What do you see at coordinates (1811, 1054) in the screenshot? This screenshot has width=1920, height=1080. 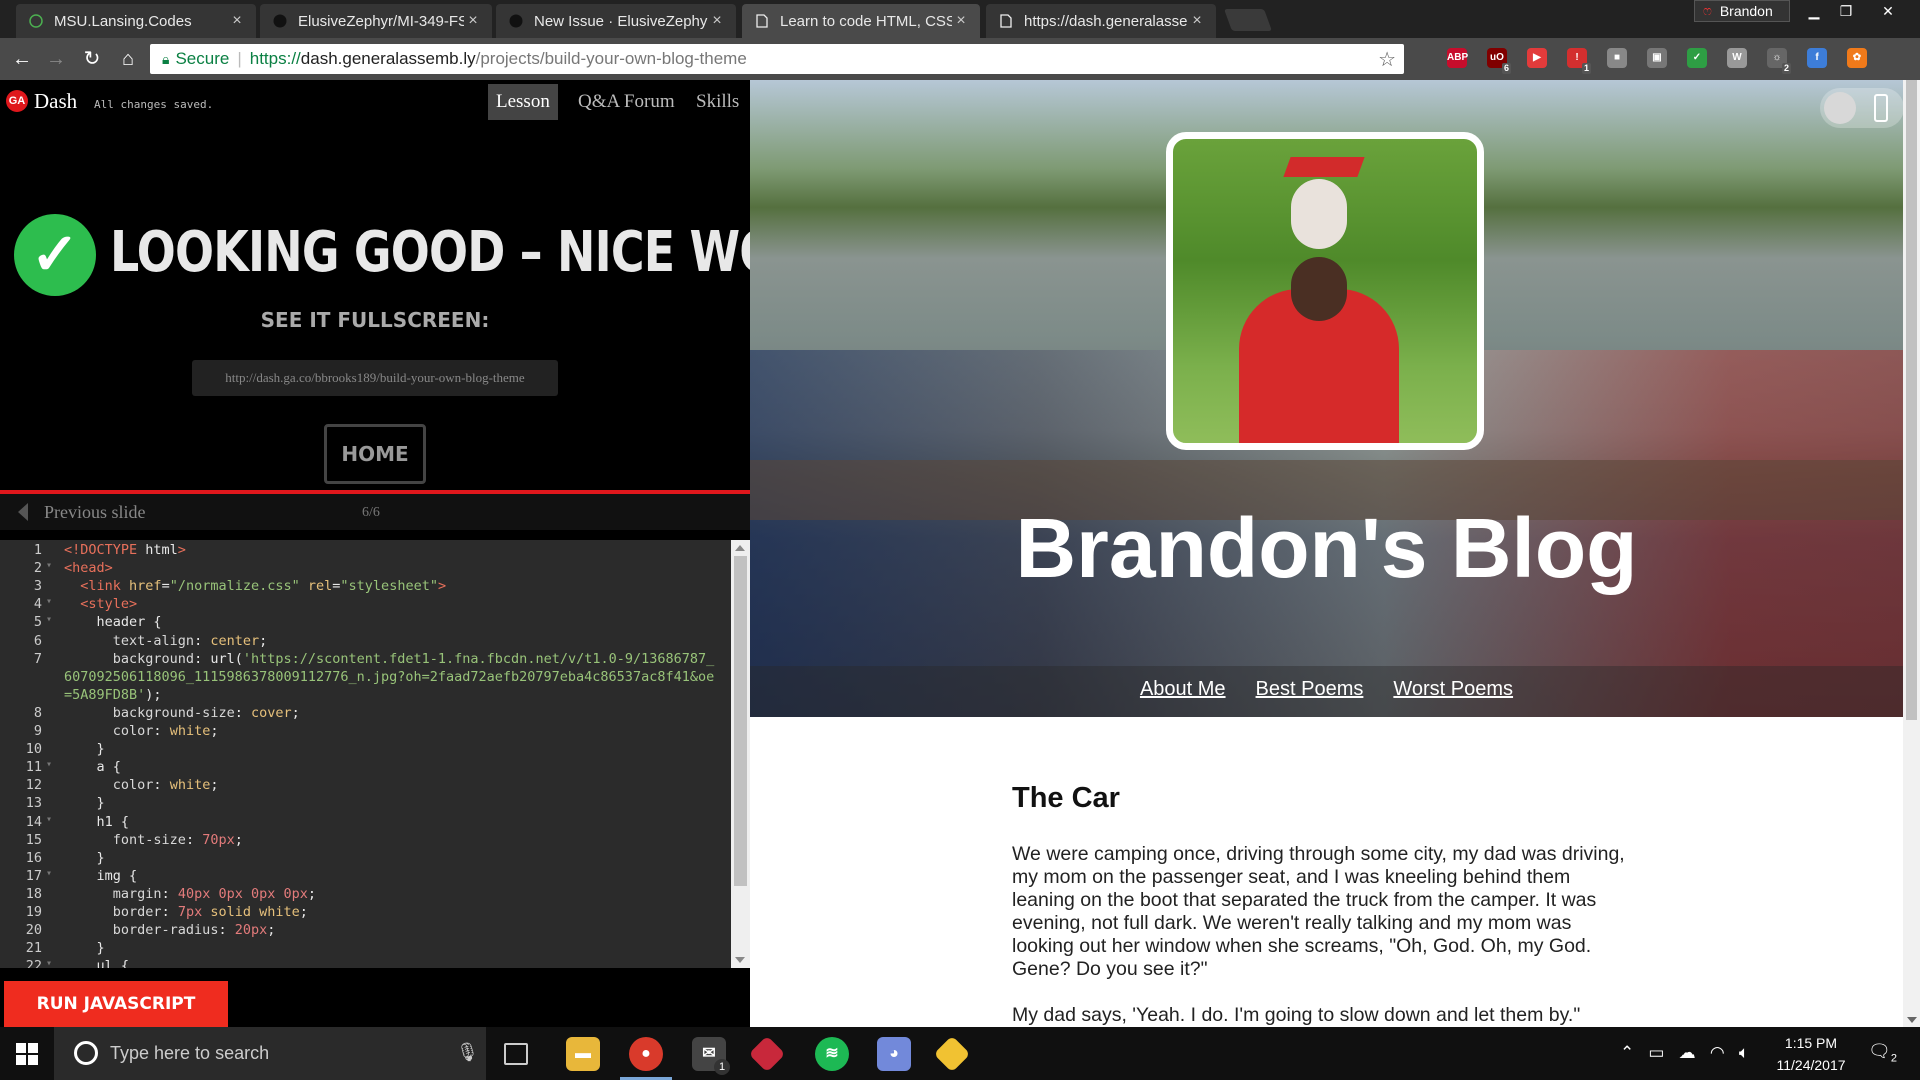 I see `taskbar-clock: 1:15 PM 11/24/2017` at bounding box center [1811, 1054].